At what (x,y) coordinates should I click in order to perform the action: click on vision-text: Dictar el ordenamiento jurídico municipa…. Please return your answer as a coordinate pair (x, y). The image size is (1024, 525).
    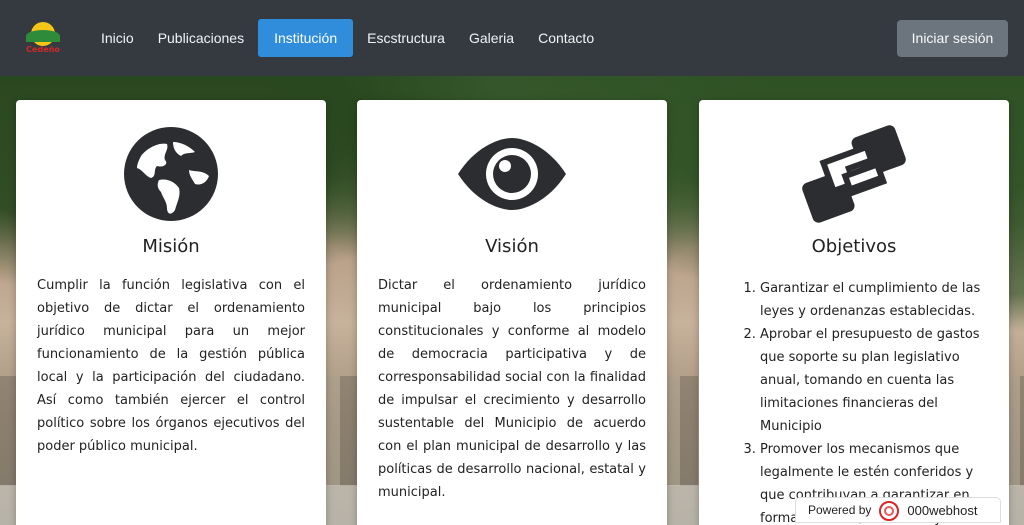
    Looking at the image, I should click on (512, 389).